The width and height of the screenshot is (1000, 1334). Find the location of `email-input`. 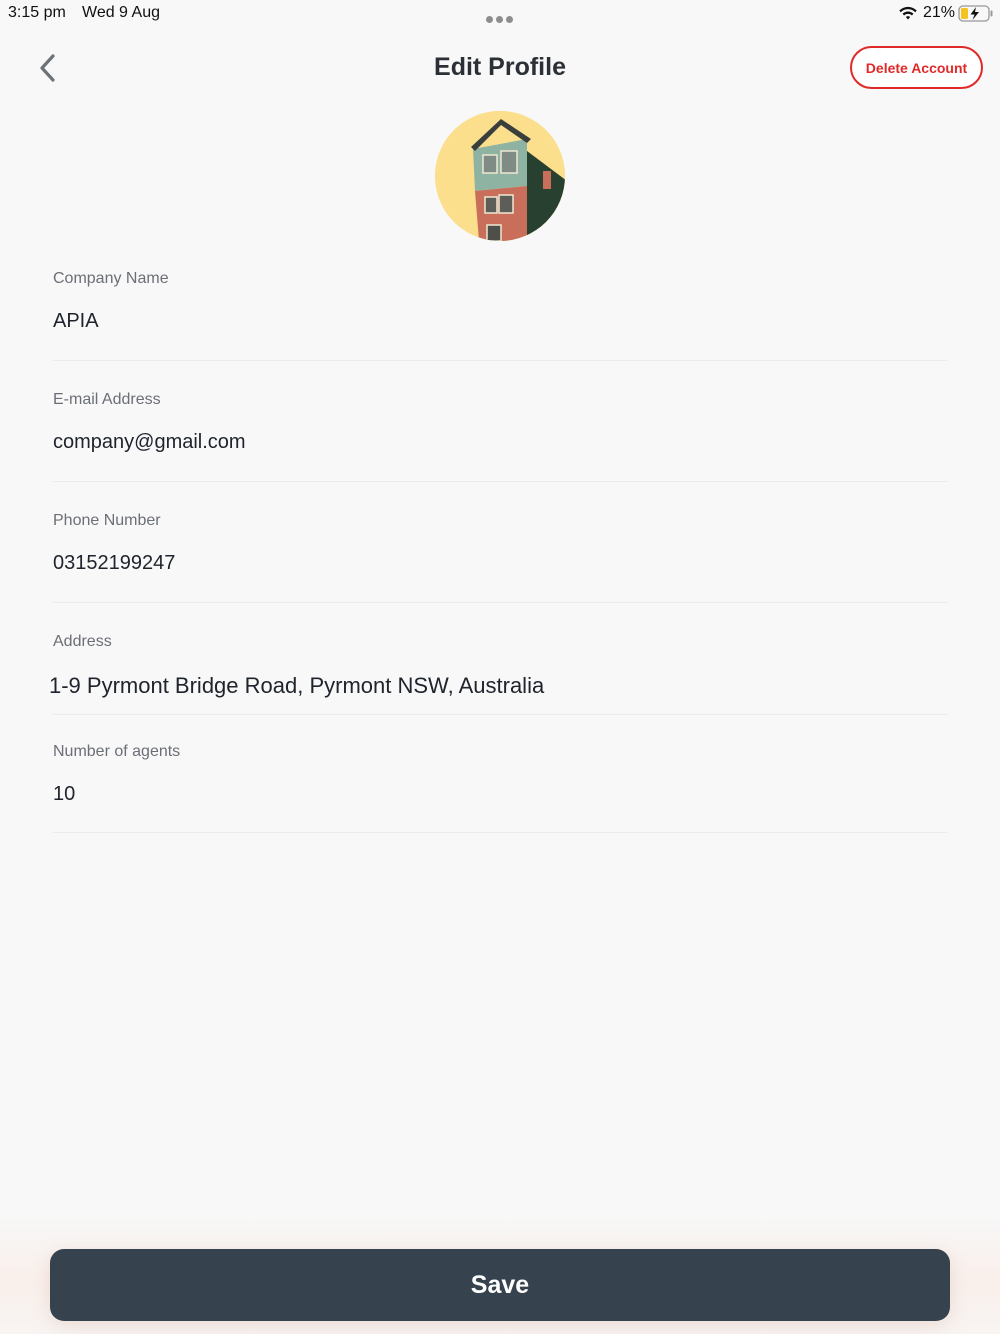

email-input is located at coordinates (500, 442).